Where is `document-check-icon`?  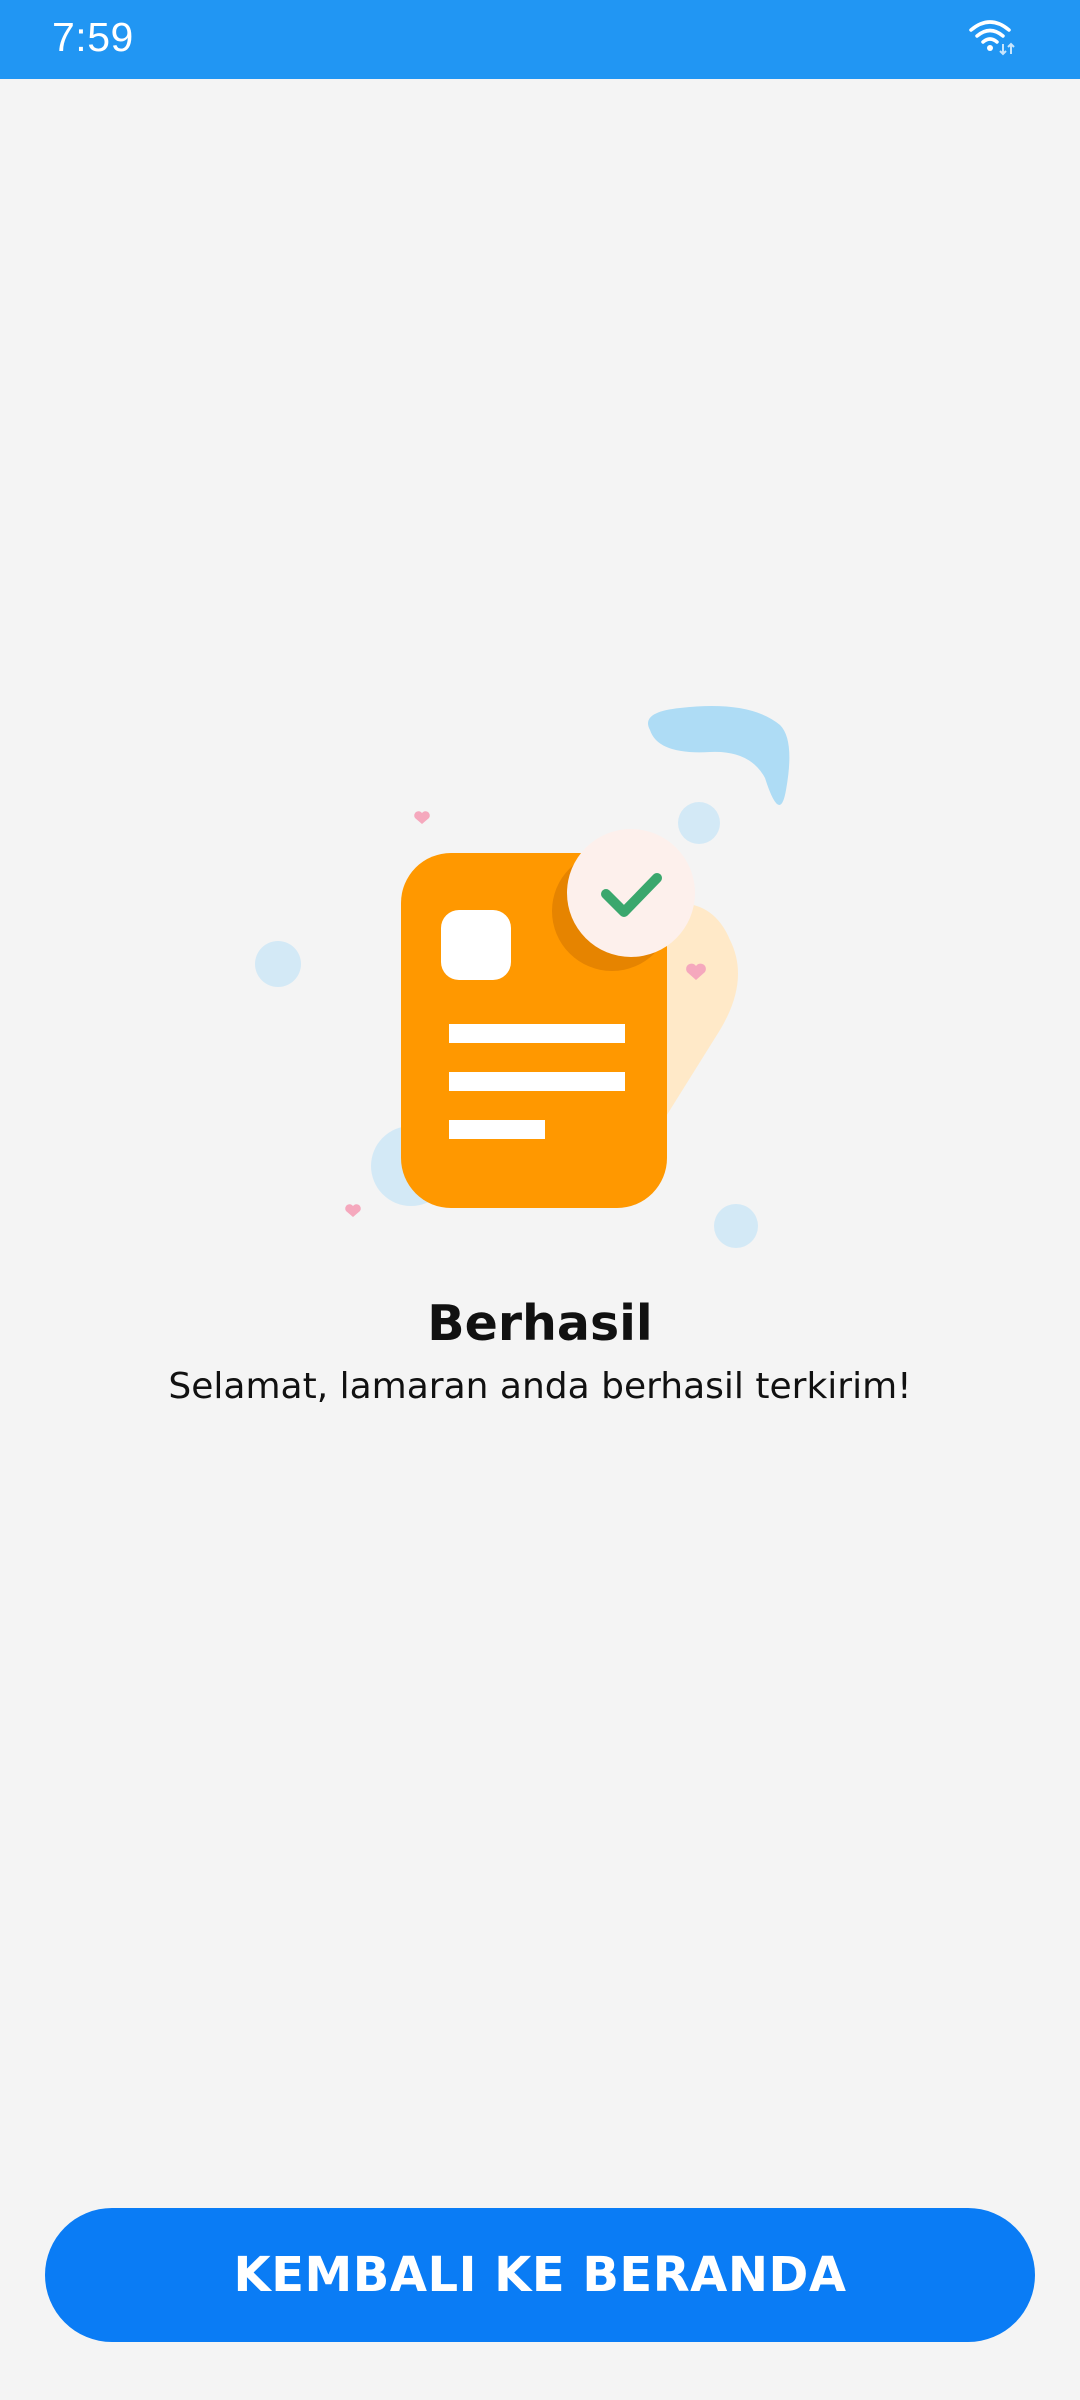
document-check-icon is located at coordinates (522, 977).